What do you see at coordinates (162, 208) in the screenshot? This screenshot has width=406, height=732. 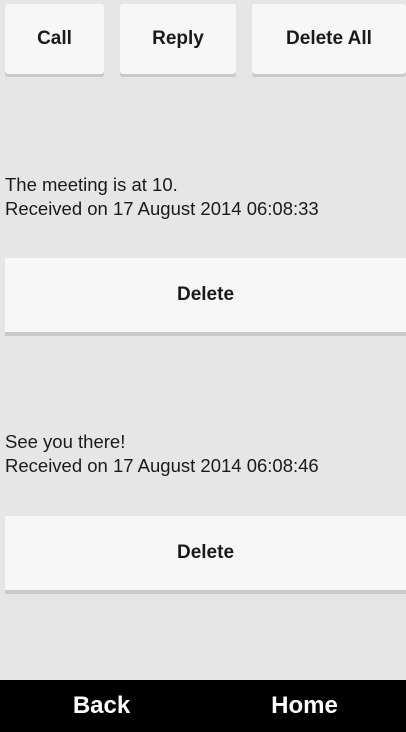 I see `message-received-time: Received on 17 August 2014 06:08:33` at bounding box center [162, 208].